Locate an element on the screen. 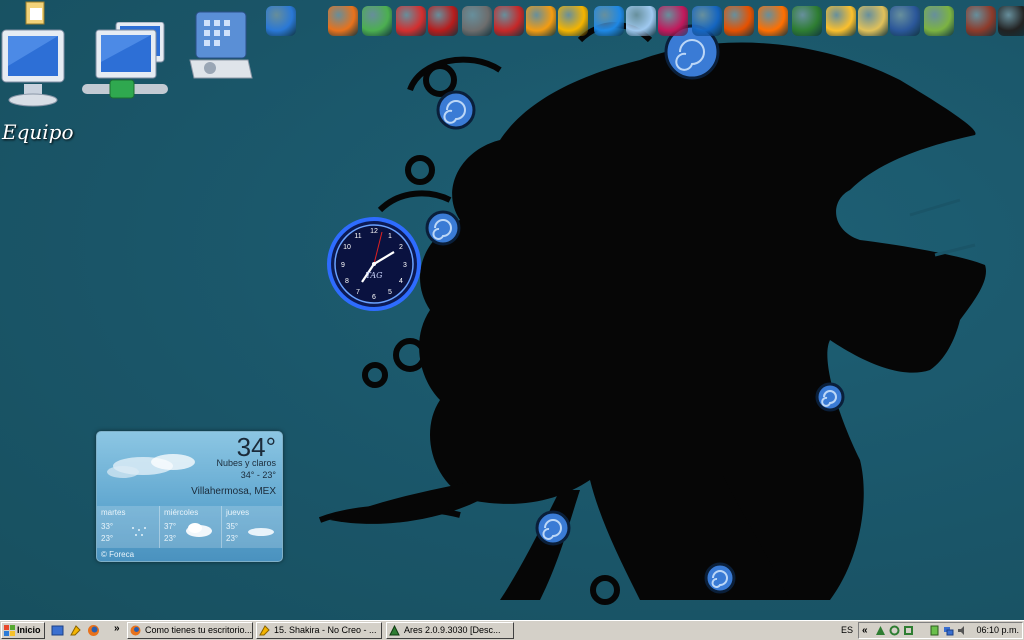 The height and width of the screenshot is (640, 1024). forecast-day: miércoles 37° 23° is located at coordinates (189, 527).